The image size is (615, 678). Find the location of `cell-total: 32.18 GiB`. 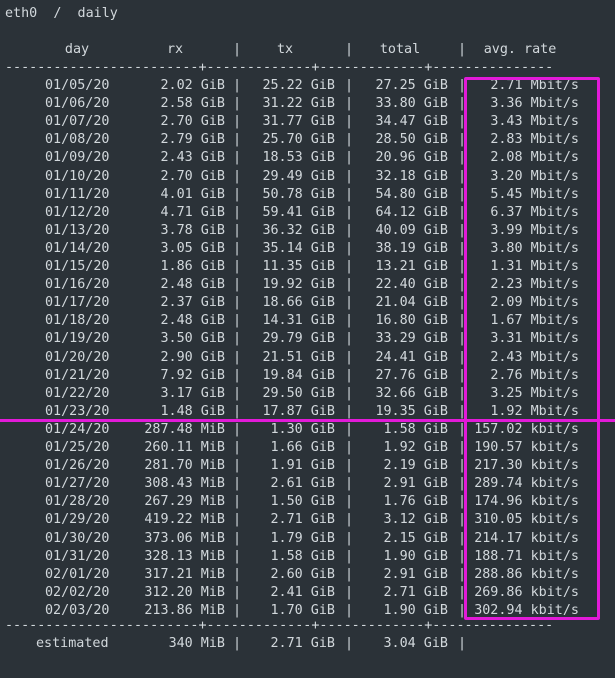

cell-total: 32.18 GiB is located at coordinates (411, 176).